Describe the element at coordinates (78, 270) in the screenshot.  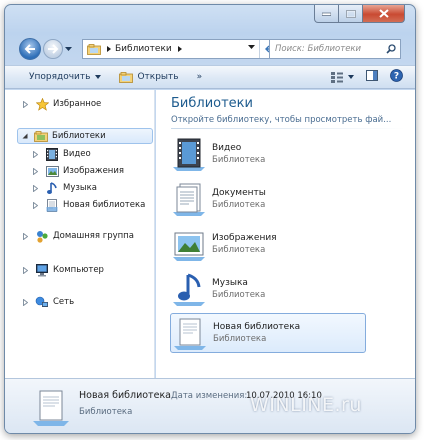
I see `tree-label-computer: Компьютер` at that location.